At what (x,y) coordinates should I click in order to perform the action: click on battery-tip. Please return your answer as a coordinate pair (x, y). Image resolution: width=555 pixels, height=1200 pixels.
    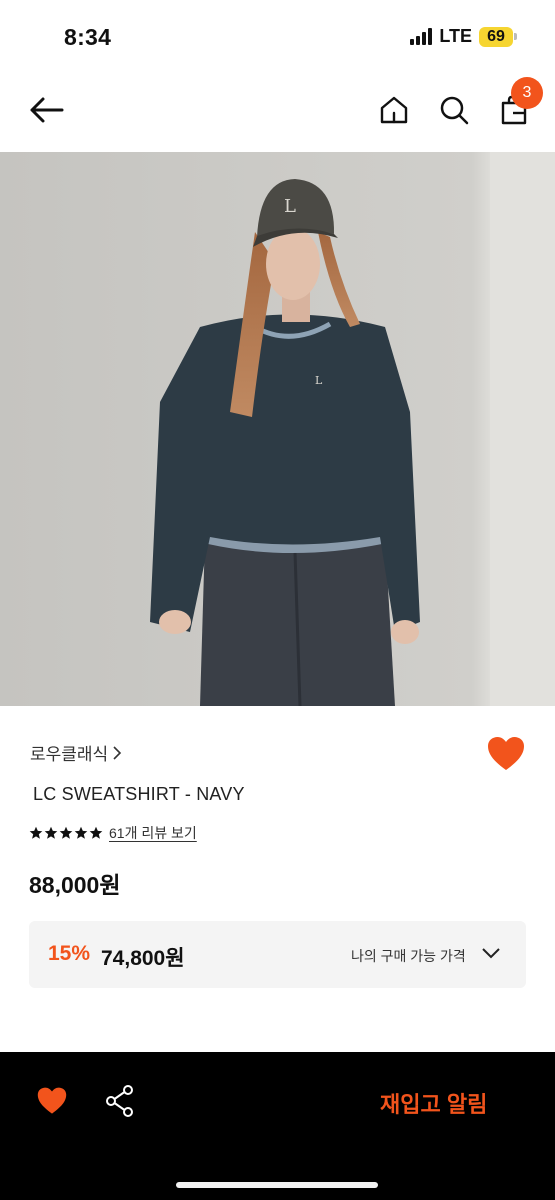
    Looking at the image, I should click on (515, 36).